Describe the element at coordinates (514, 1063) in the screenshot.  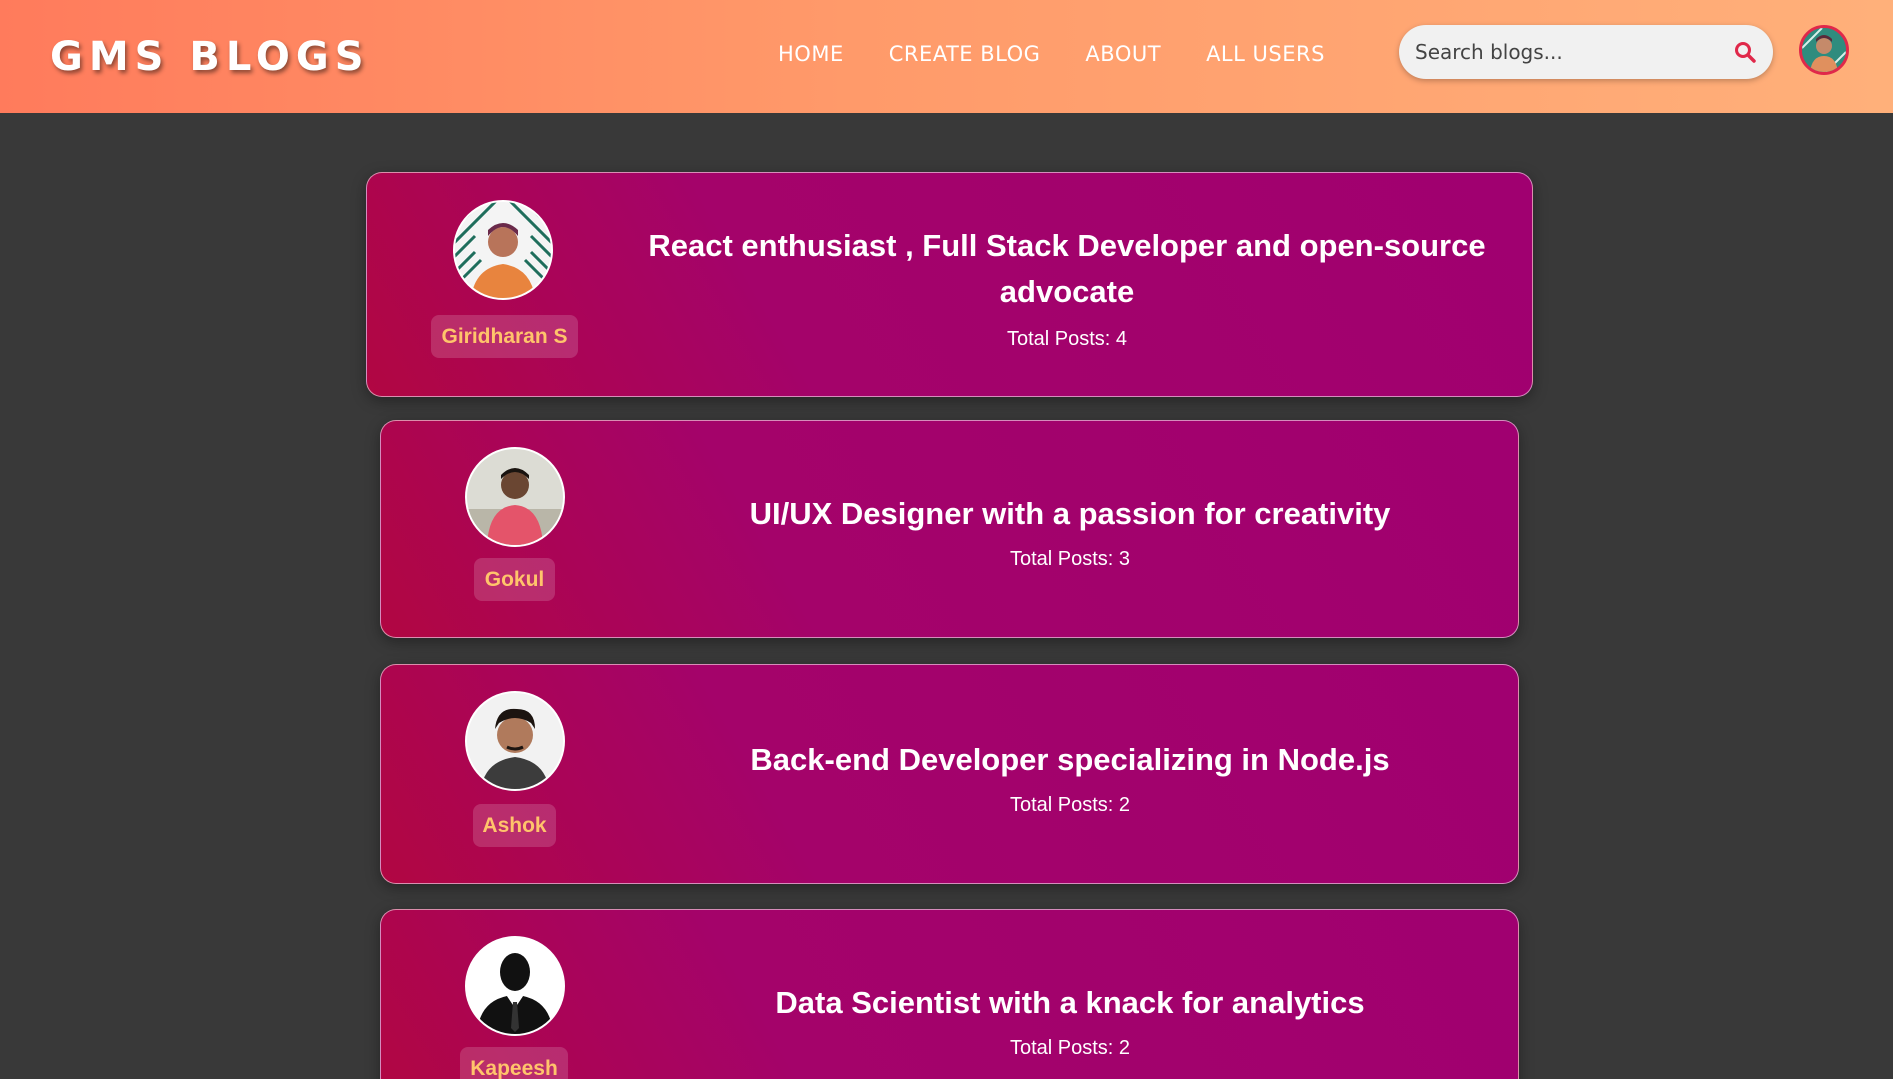
I see `username-badge: Kapeesh` at that location.